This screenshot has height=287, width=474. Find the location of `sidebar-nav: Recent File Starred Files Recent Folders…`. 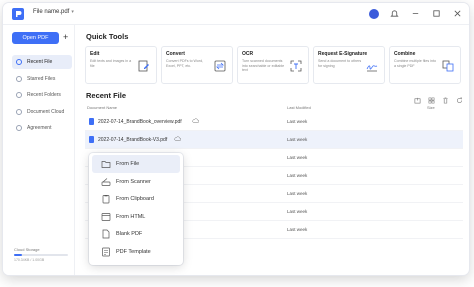

sidebar-nav: Recent File Starred Files Recent Folders… is located at coordinates (42, 96).